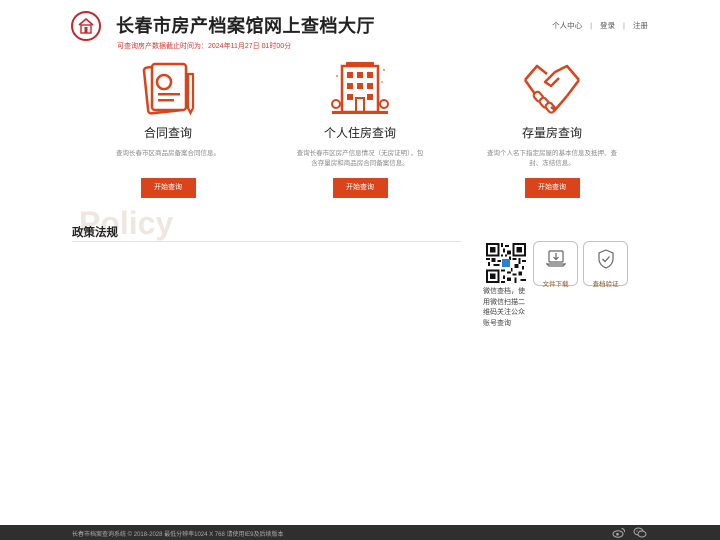  I want to click on service-title: 存量房查询, so click(551, 133).